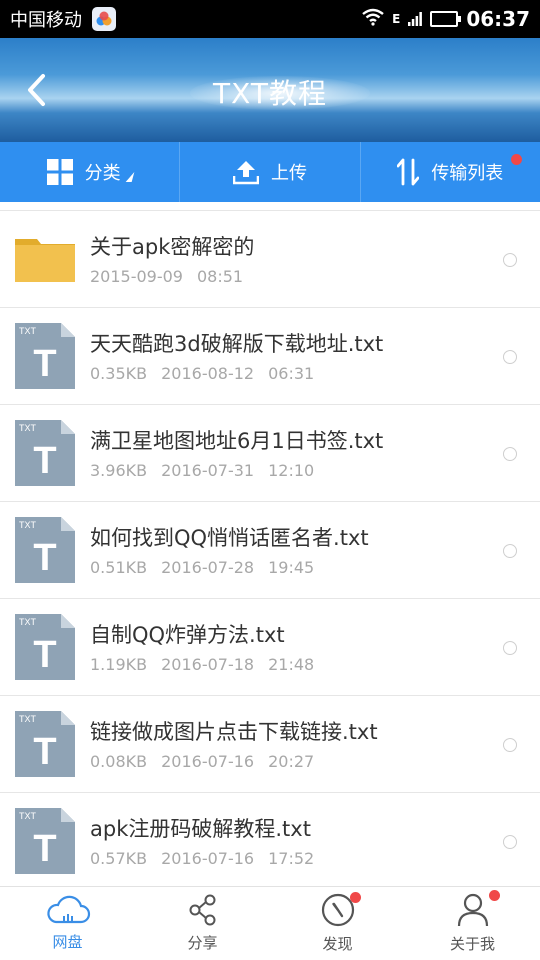  I want to click on file-meta: 0.51KB 2016-07-28 19:45, so click(315, 567).